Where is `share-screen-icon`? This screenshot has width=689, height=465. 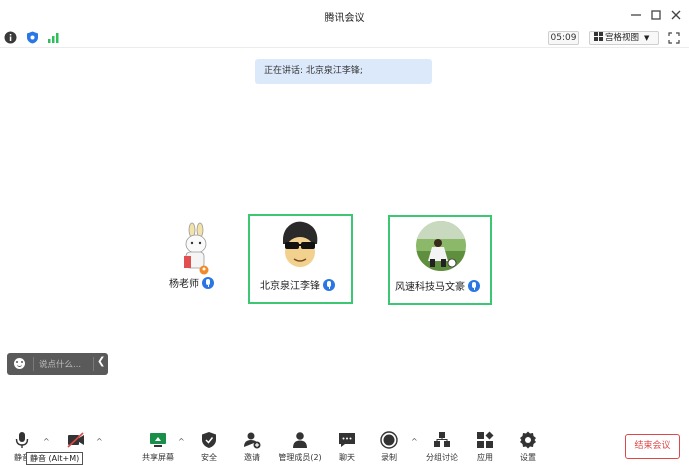
share-screen-icon is located at coordinates (158, 440).